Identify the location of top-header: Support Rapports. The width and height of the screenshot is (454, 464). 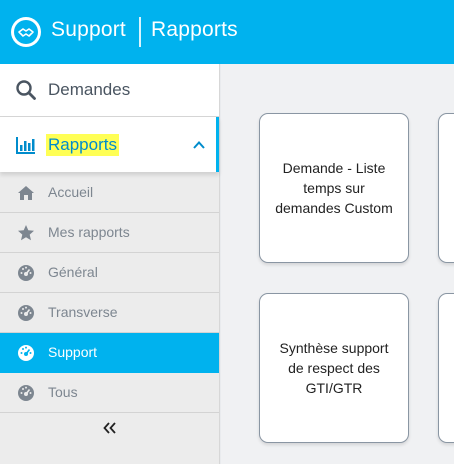
(227, 32).